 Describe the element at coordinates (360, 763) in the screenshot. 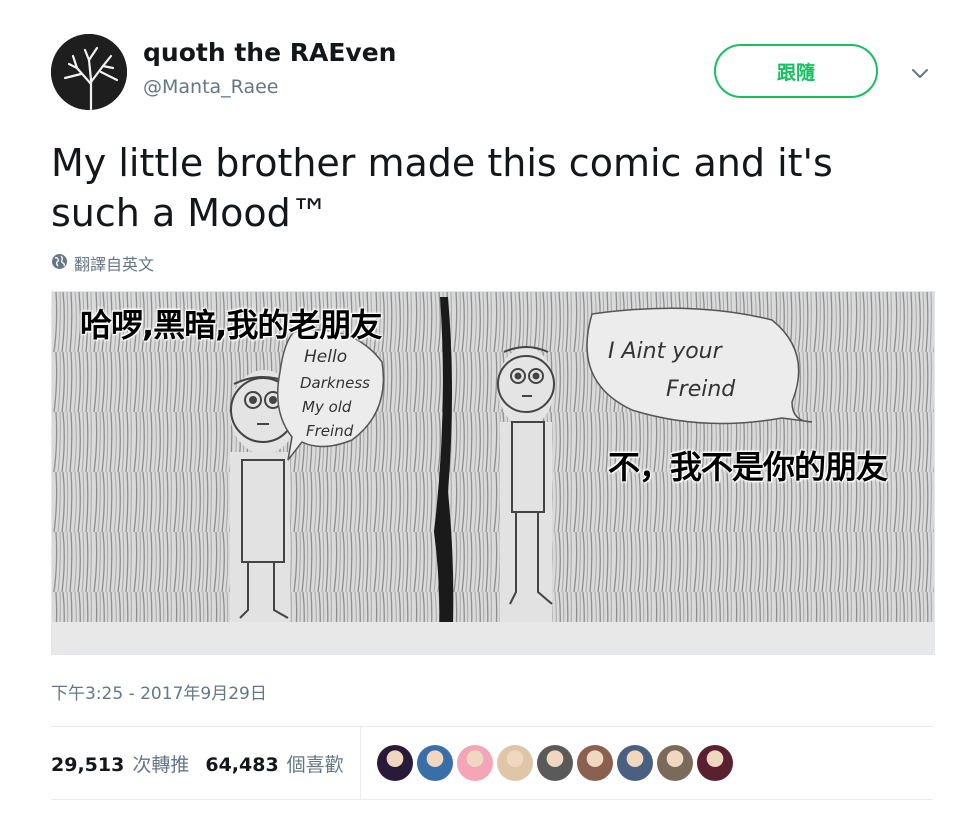

I see `stats-separator` at that location.